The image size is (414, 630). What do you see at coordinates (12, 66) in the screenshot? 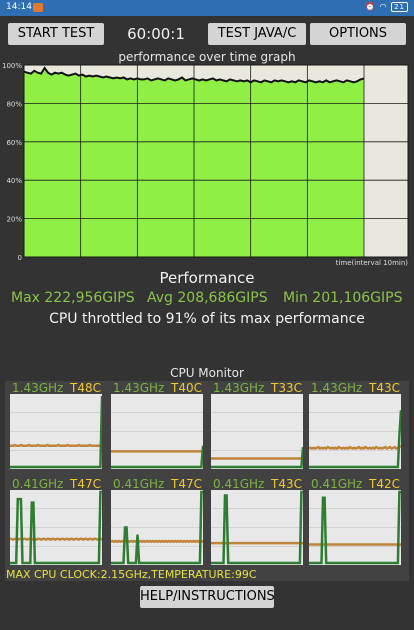
I see `y-tick-label: 100%` at bounding box center [12, 66].